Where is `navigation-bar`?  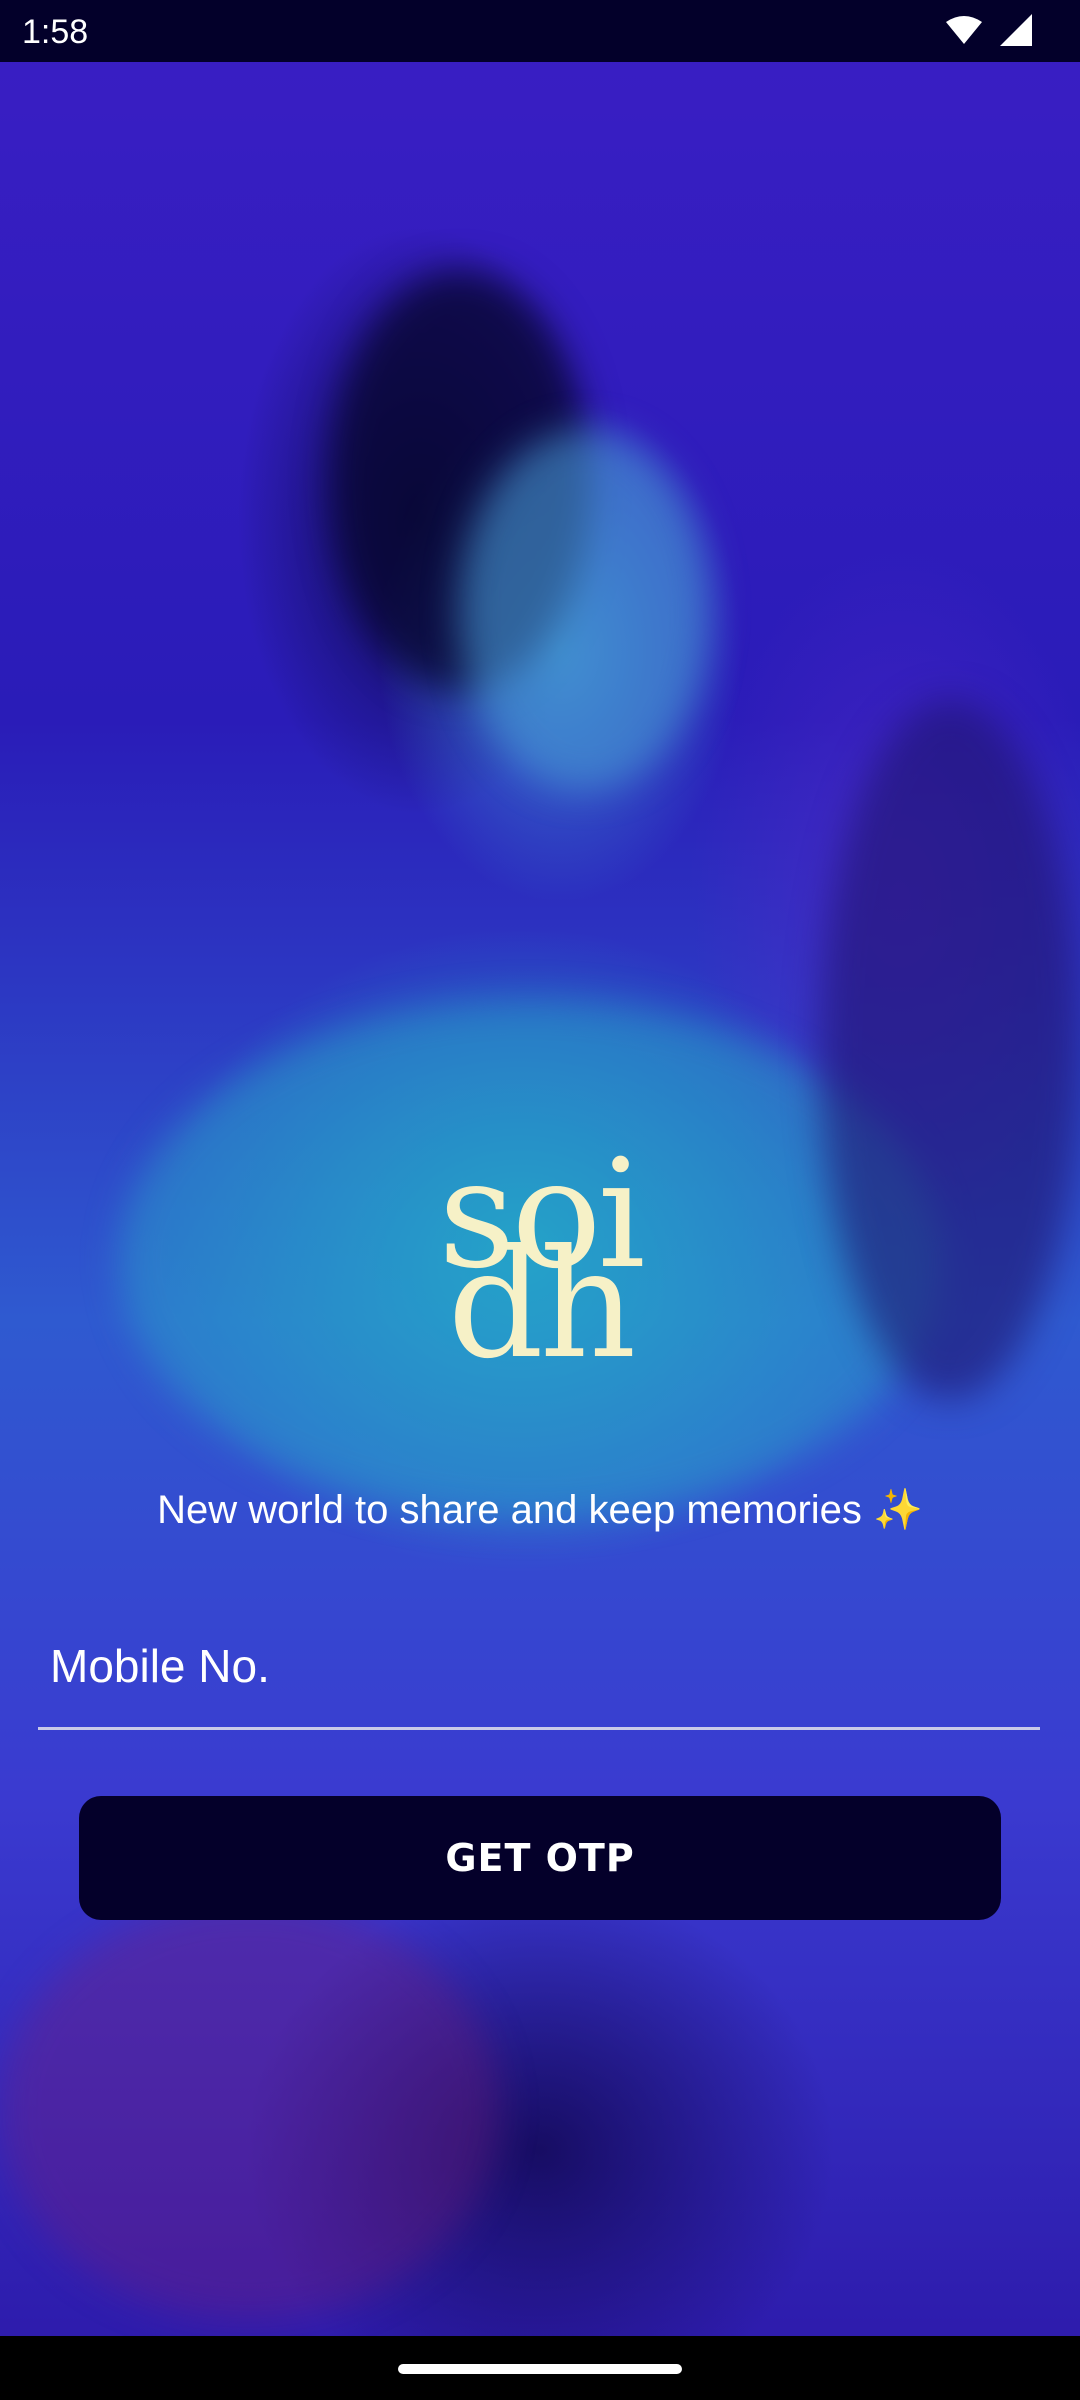
navigation-bar is located at coordinates (540, 2368).